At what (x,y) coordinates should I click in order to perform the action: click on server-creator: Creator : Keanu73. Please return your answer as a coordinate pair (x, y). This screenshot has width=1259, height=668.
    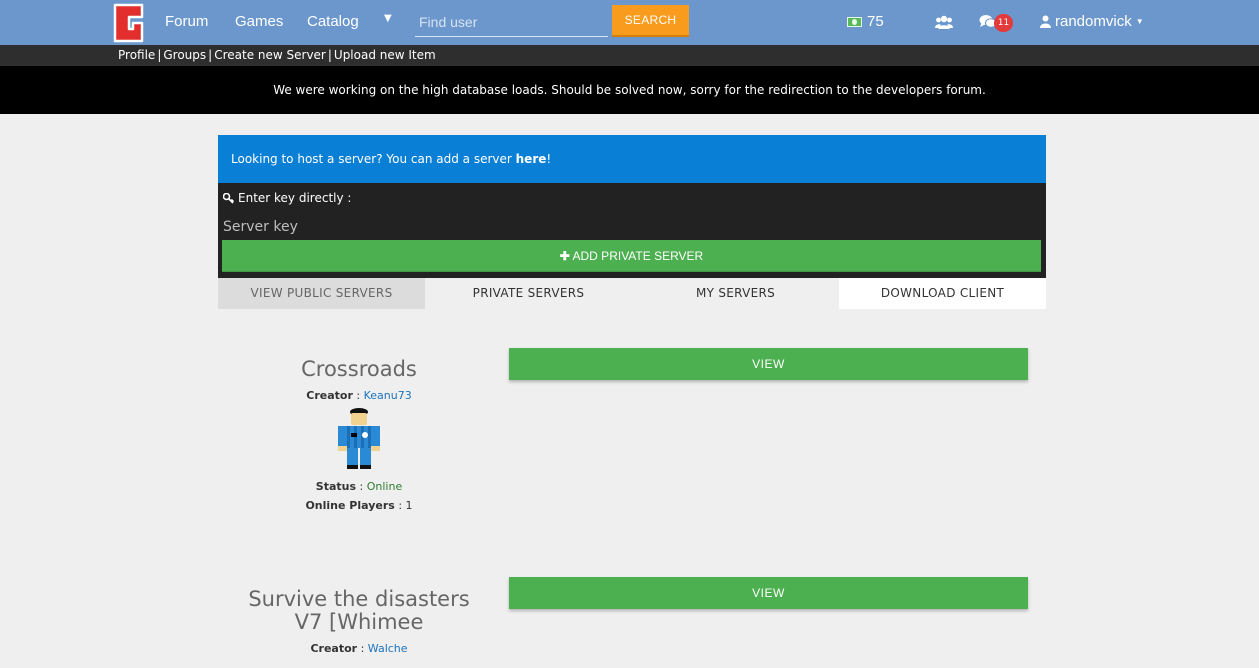
    Looking at the image, I should click on (359, 395).